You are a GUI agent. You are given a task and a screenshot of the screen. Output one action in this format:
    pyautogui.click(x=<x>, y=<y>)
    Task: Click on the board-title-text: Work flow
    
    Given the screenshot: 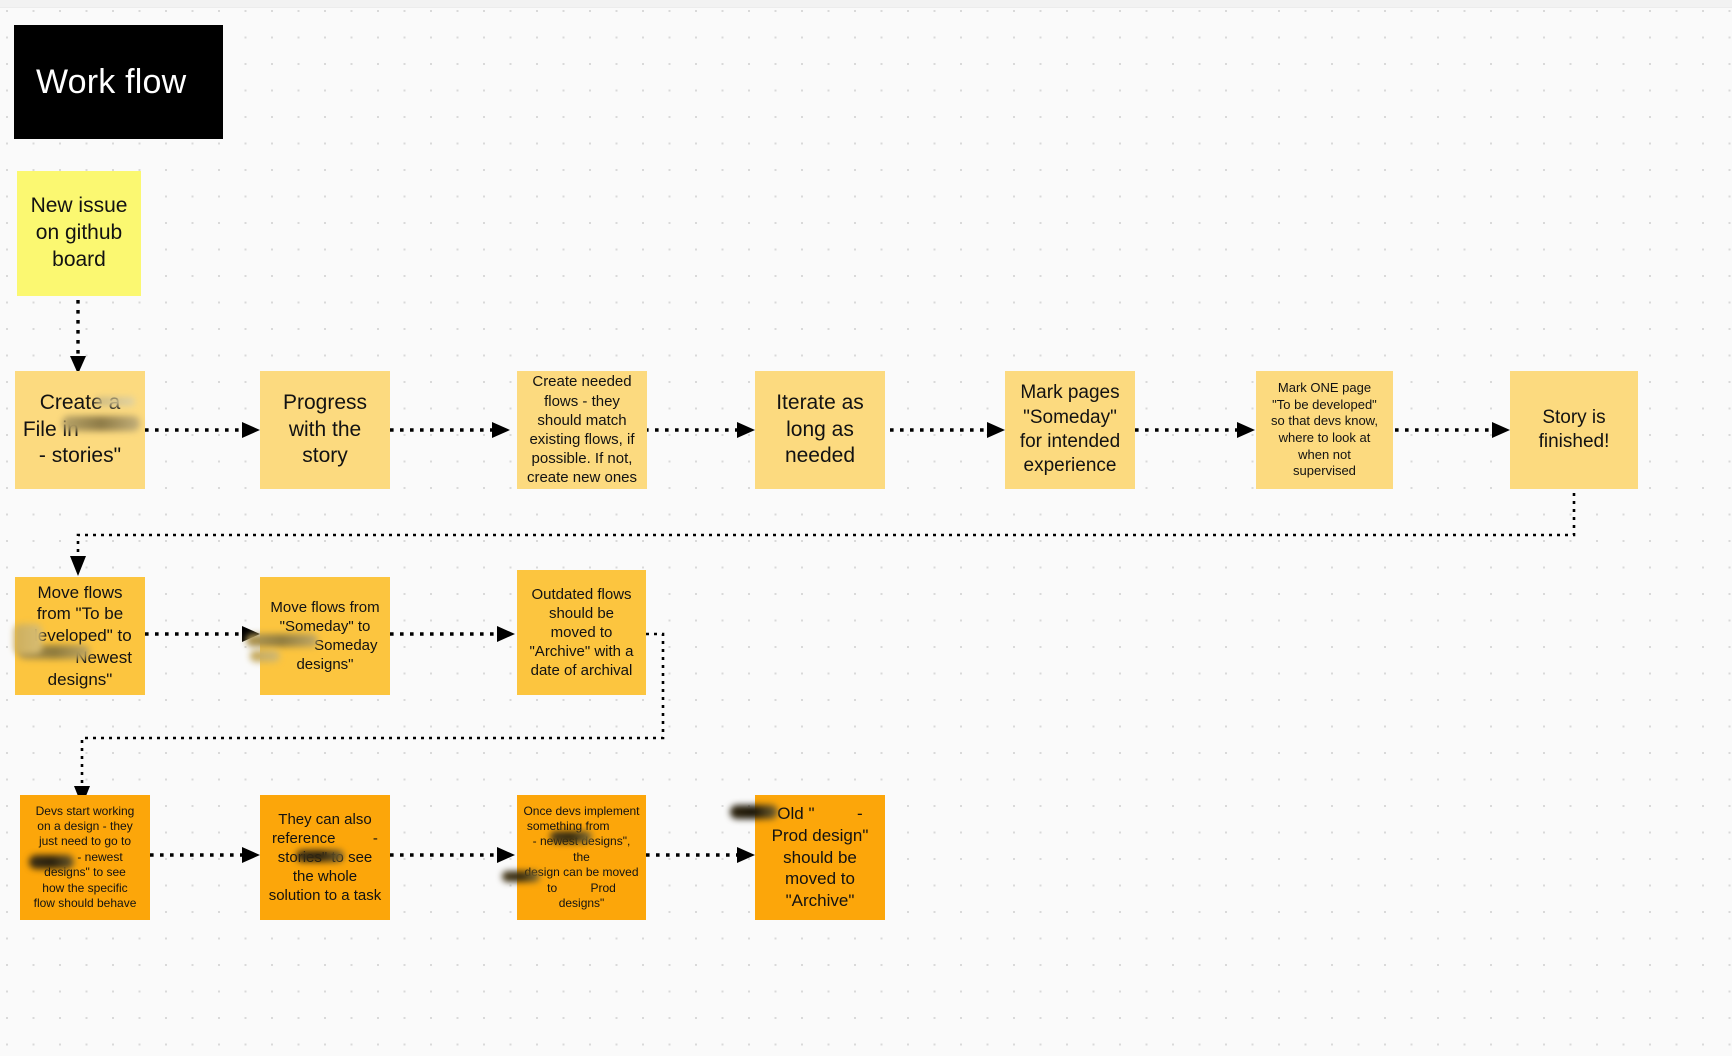 What is the action you would take?
    pyautogui.click(x=111, y=81)
    